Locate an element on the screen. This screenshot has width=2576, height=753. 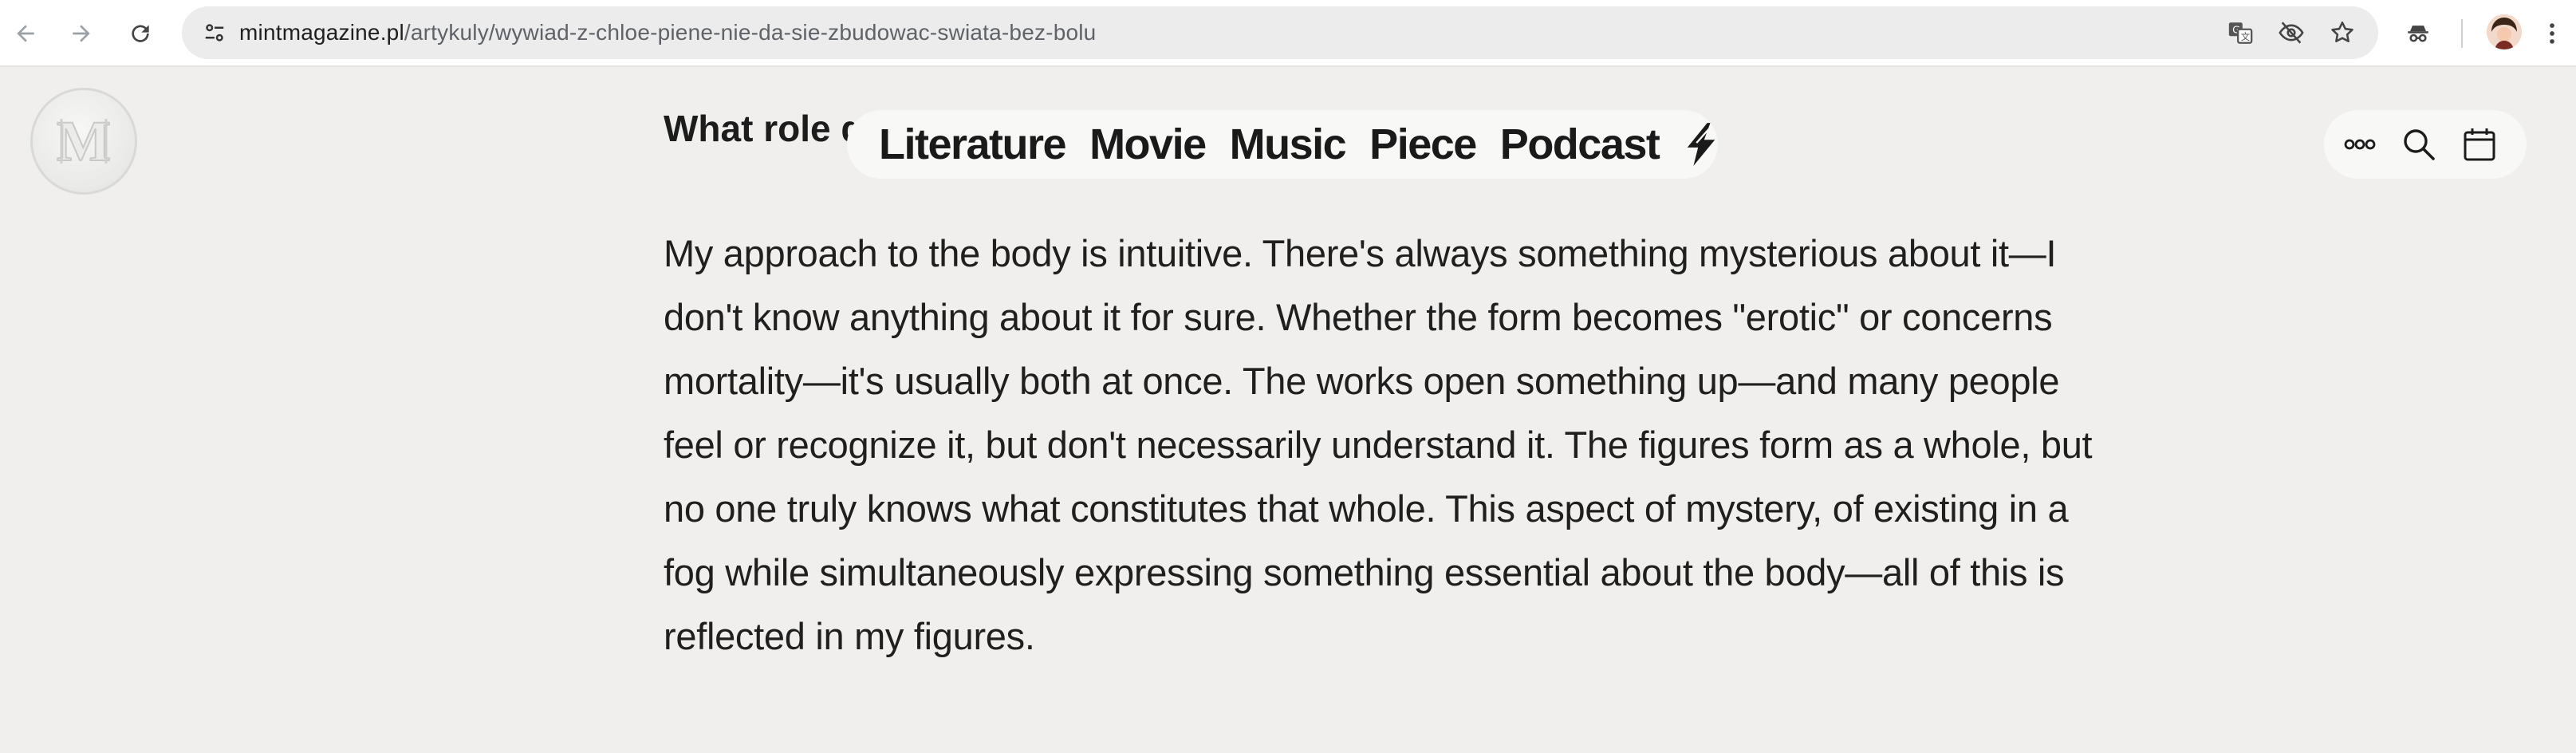
browser-menu-button is located at coordinates (2552, 33).